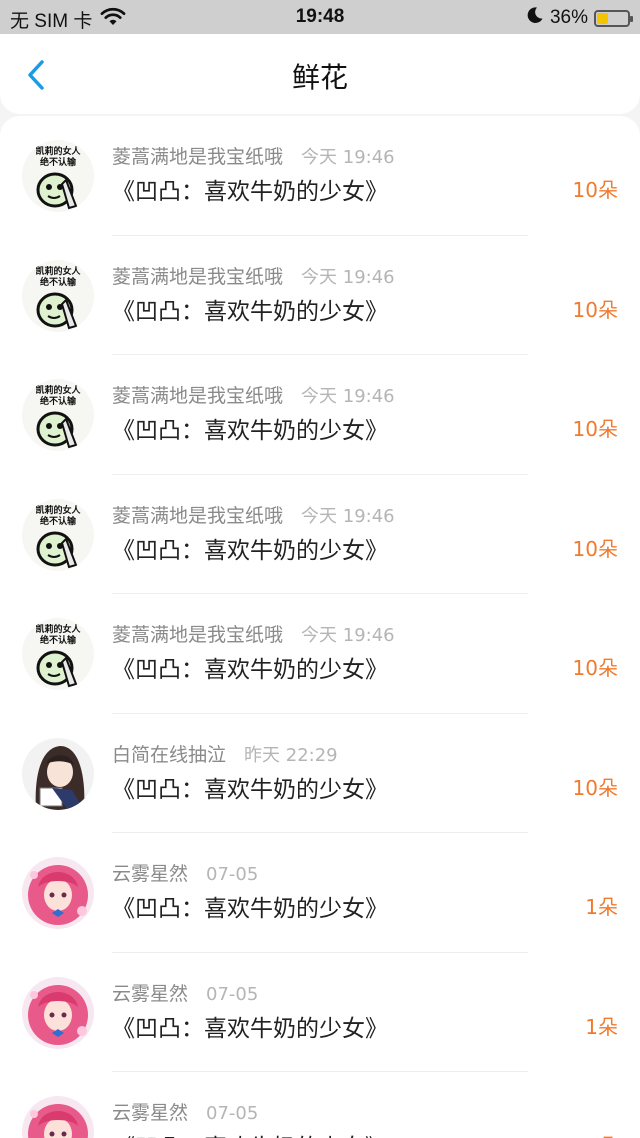  Describe the element at coordinates (291, 755) in the screenshot. I see `timestamp: 昨天 22:29` at that location.